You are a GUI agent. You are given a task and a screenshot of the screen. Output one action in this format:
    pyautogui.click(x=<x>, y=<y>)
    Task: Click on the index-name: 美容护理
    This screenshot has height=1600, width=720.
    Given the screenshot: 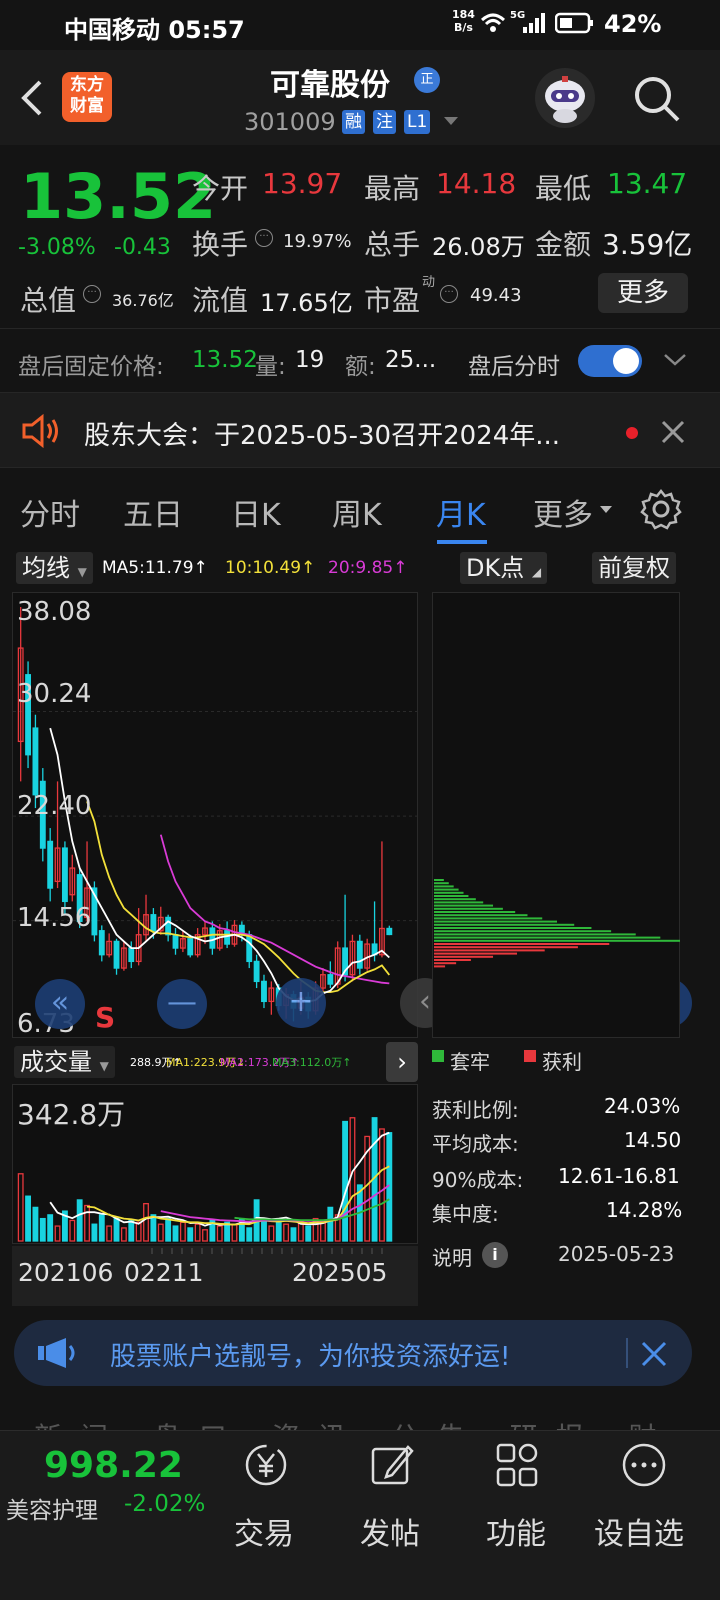 What is the action you would take?
    pyautogui.click(x=52, y=1508)
    